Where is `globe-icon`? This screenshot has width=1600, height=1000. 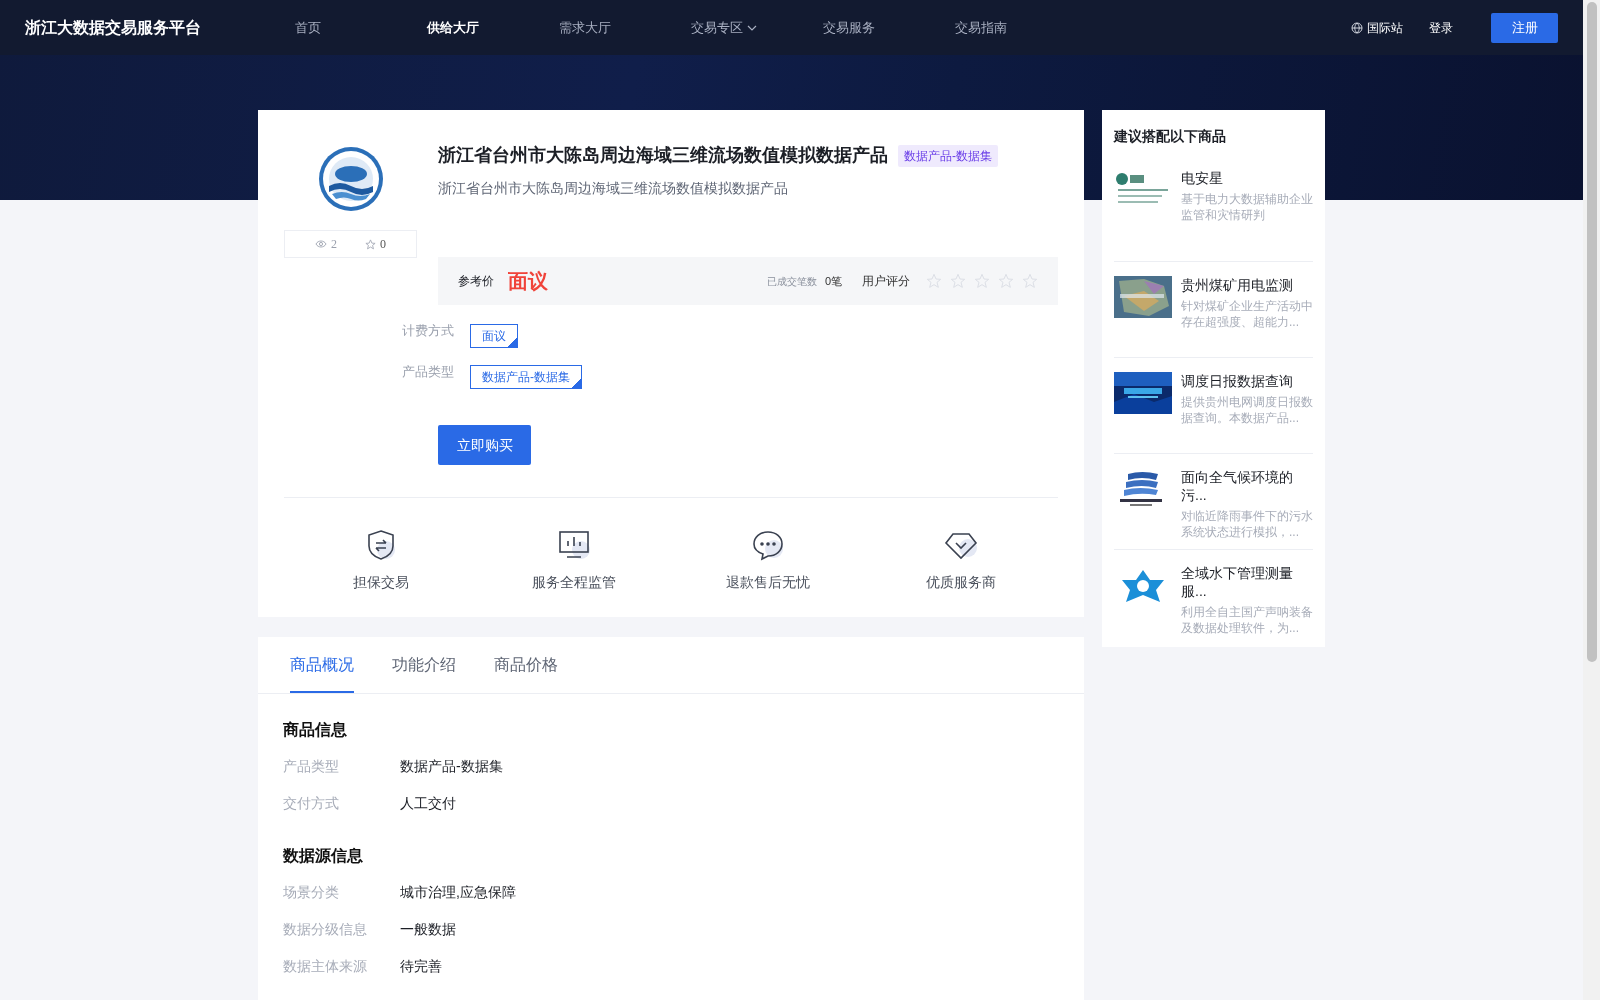
globe-icon is located at coordinates (1357, 27).